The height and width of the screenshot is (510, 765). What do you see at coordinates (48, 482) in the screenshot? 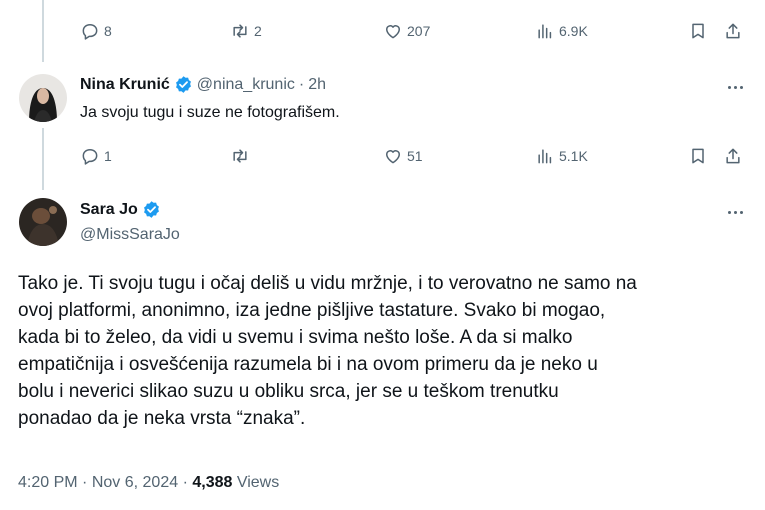
I see `tweet-time: 4:20 PM` at bounding box center [48, 482].